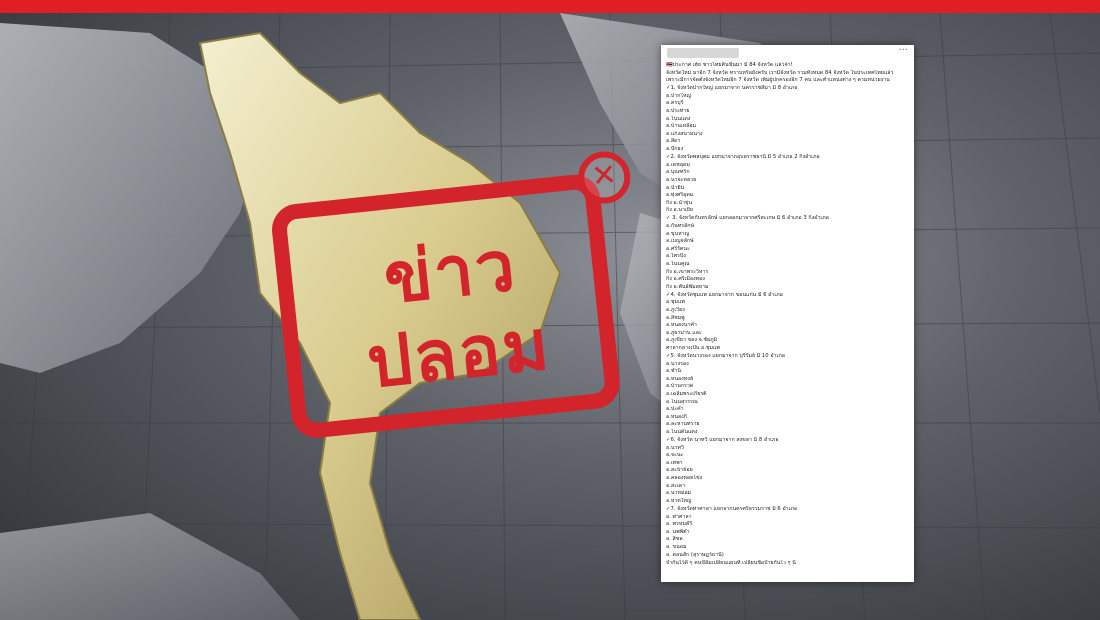  What do you see at coordinates (682, 401) in the screenshot?
I see `post-line: อ.โนนสุวรรณ` at bounding box center [682, 401].